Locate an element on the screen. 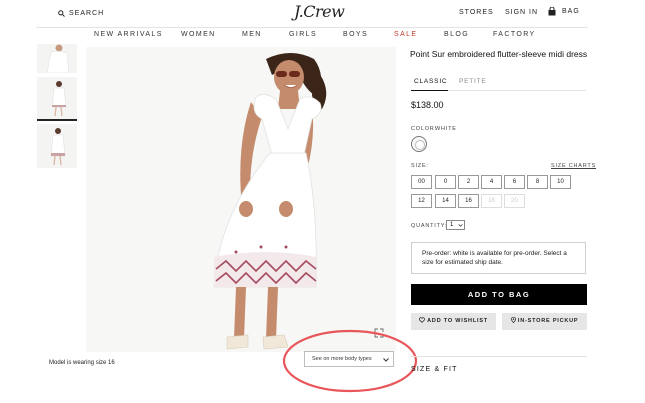  product-price: $138.00 is located at coordinates (427, 105).